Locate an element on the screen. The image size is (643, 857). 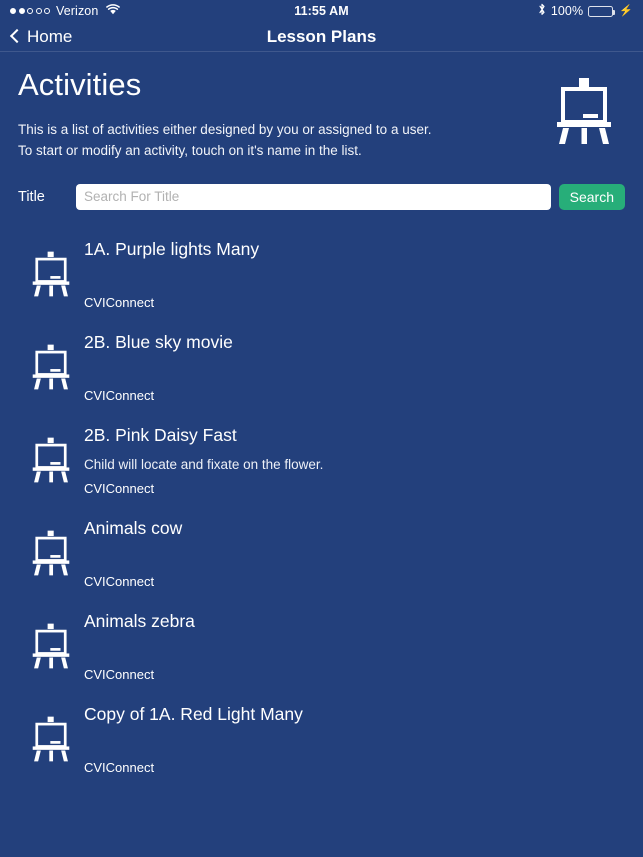
activity-text: 1A. Purple lights Many CVIConnect is located at coordinates (354, 274).